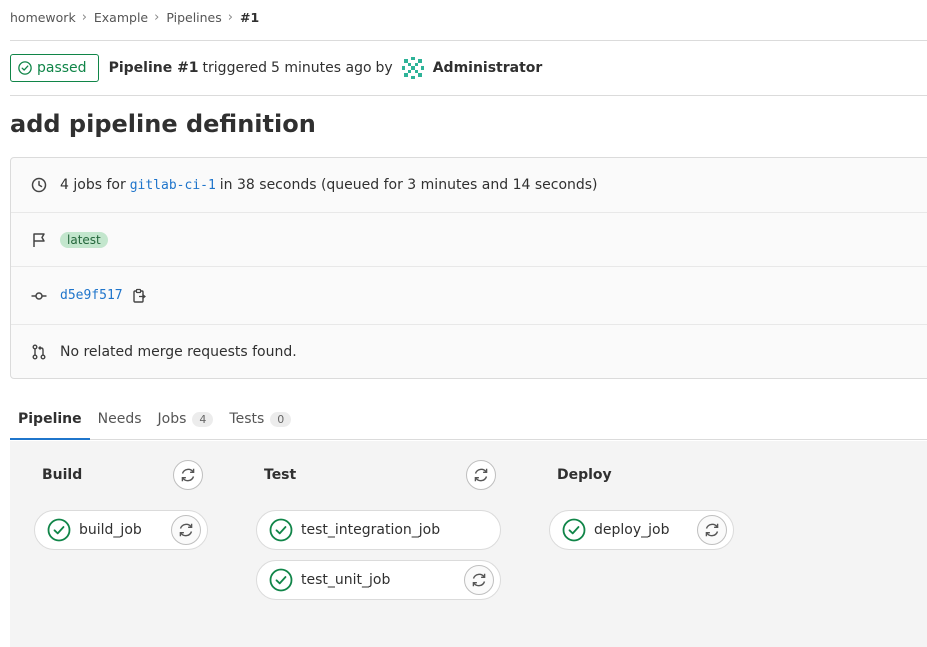 The width and height of the screenshot is (927, 647). What do you see at coordinates (139, 296) in the screenshot?
I see `copy-icon` at bounding box center [139, 296].